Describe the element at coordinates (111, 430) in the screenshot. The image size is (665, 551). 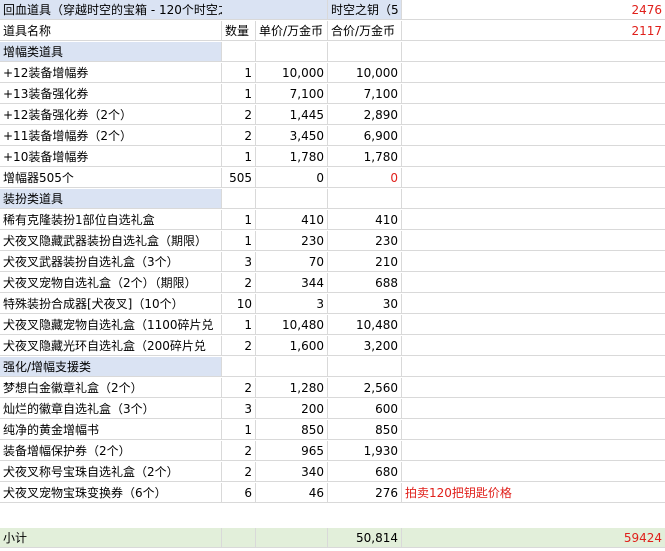
I see `item-name: 纯净的黄金增幅书` at that location.